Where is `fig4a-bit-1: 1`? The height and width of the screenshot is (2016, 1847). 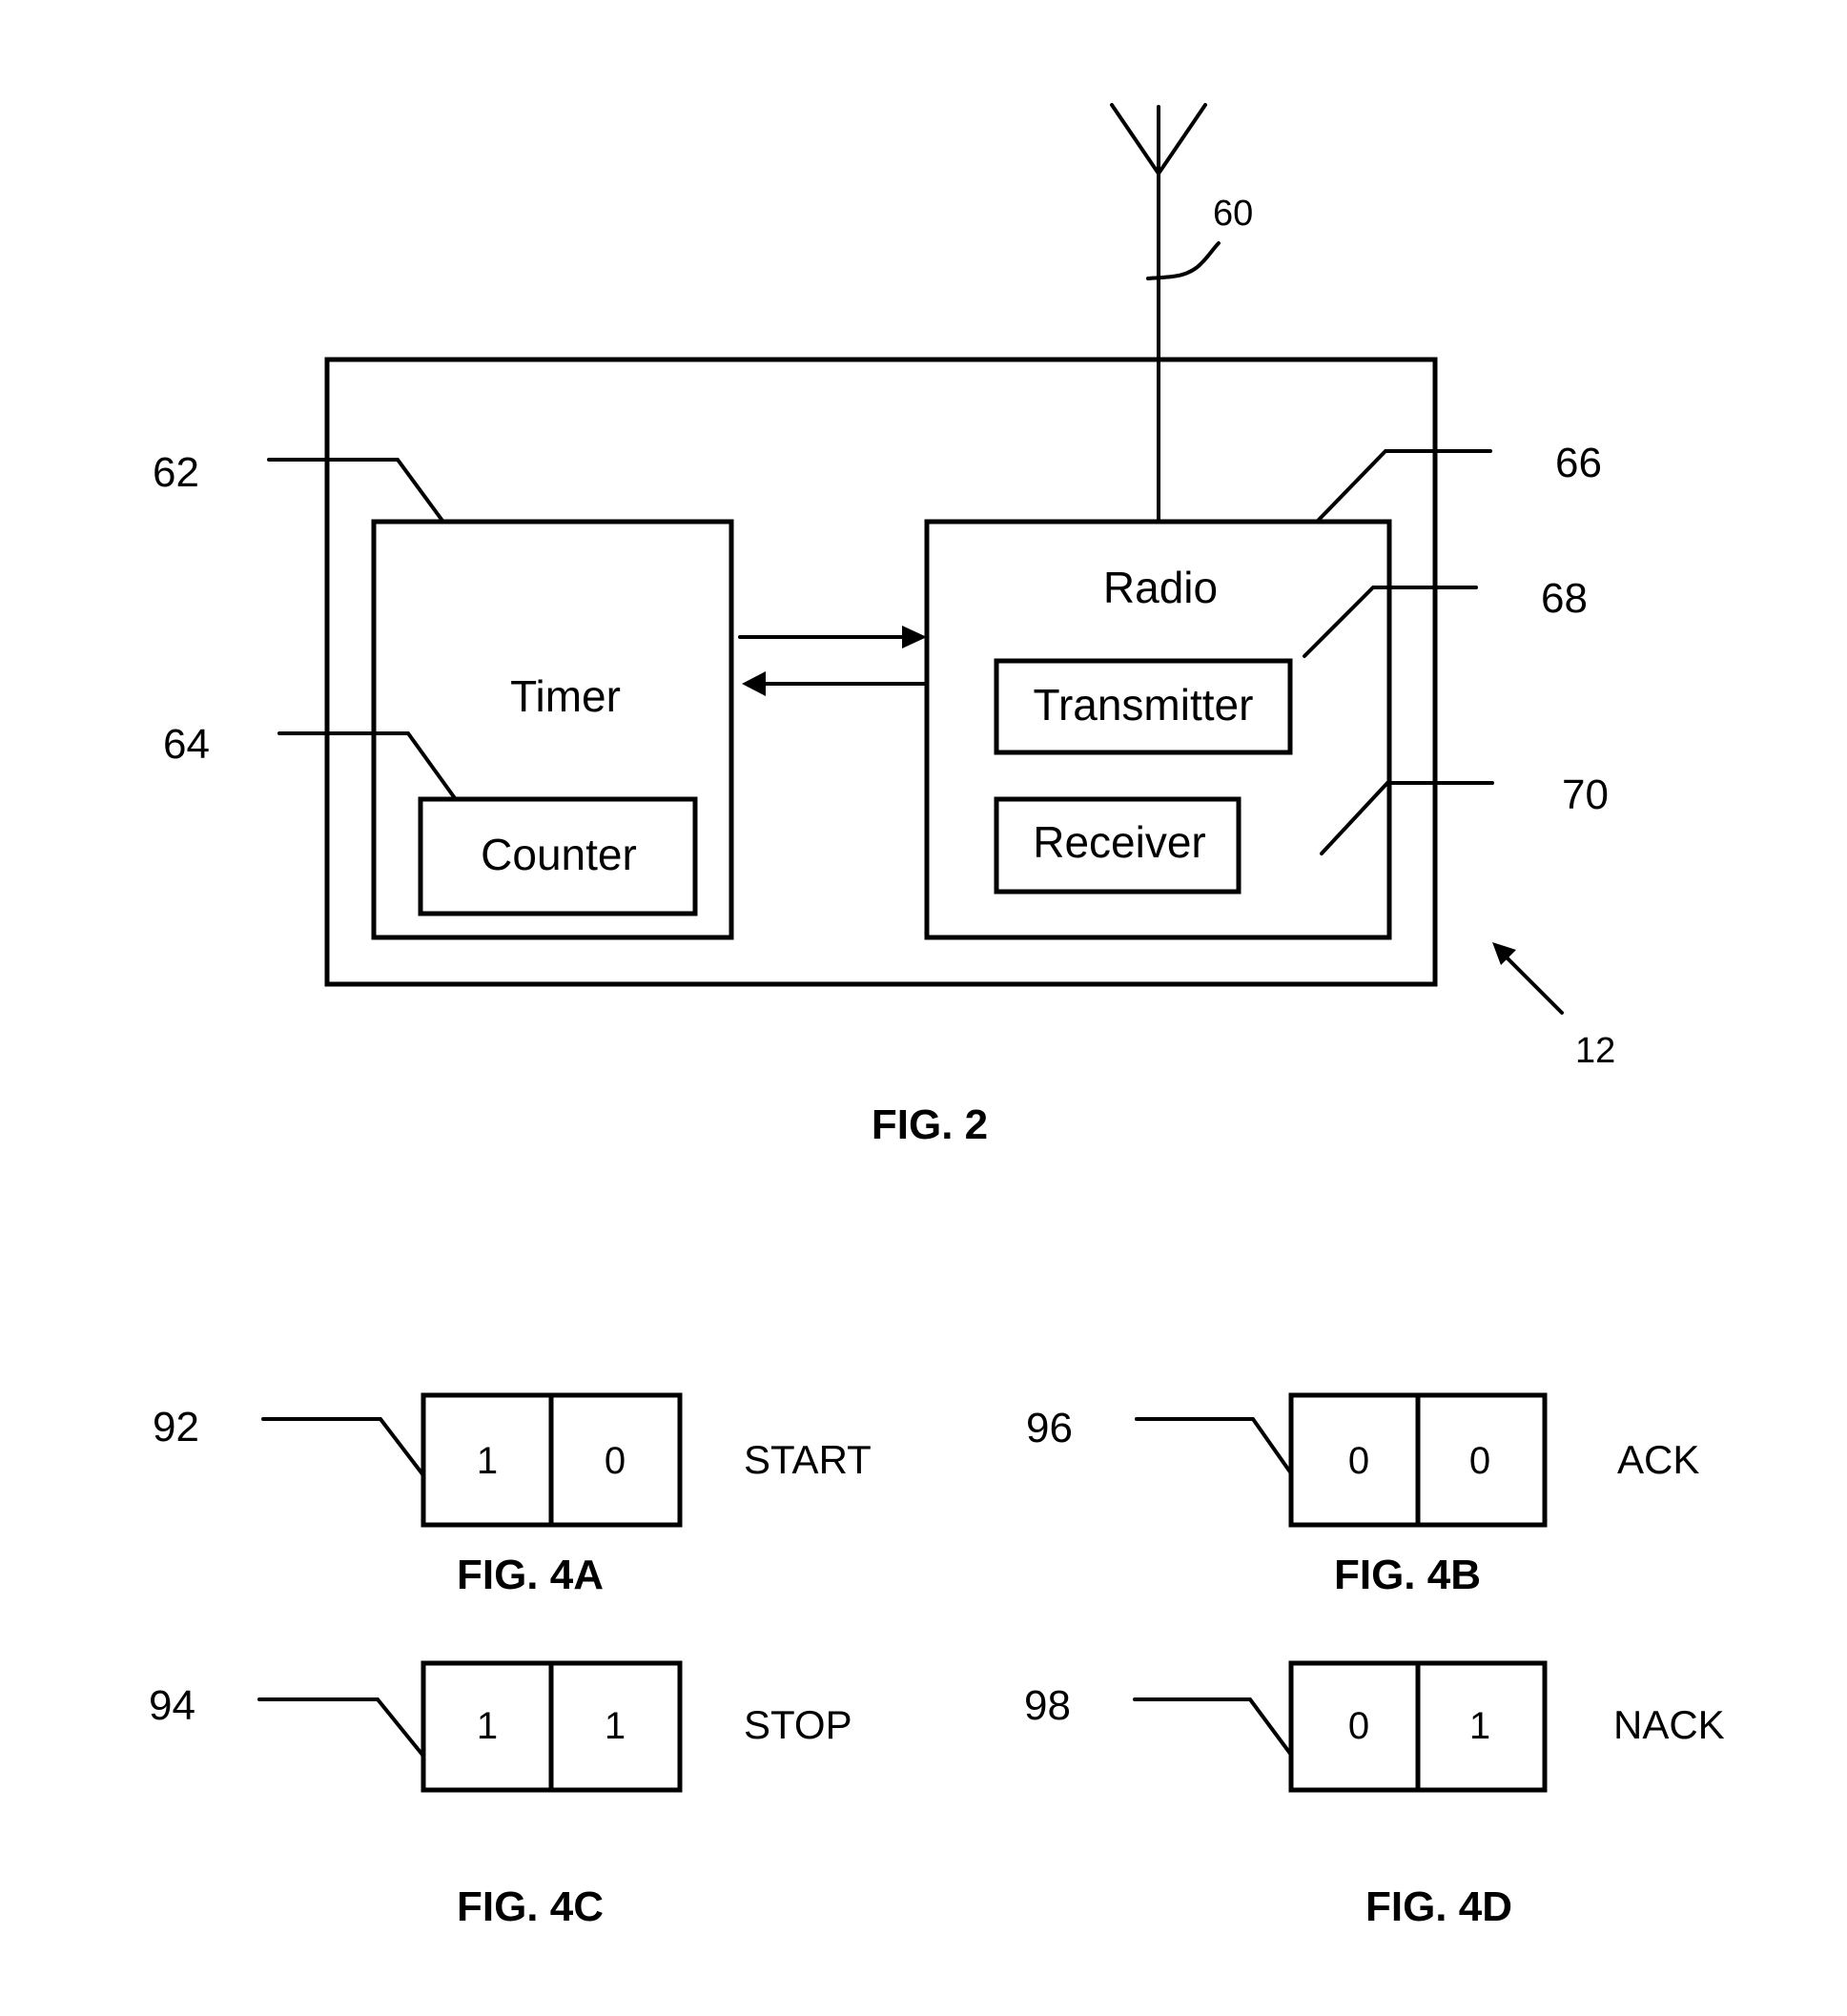 fig4a-bit-1: 1 is located at coordinates (487, 1461).